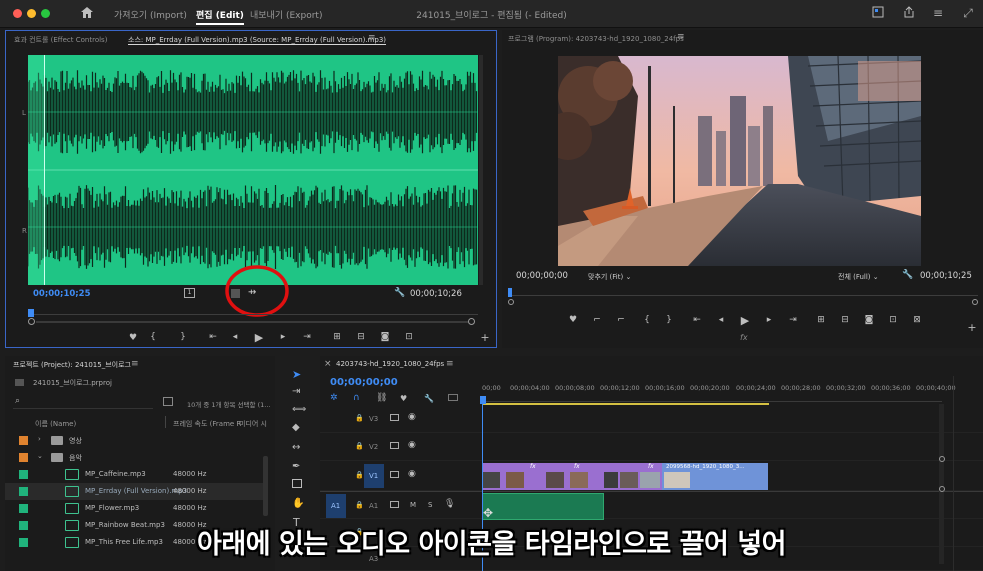 The width and height of the screenshot is (983, 571). Describe the element at coordinates (769, 320) in the screenshot. I see `program-step-forward-icon: ▸` at that location.